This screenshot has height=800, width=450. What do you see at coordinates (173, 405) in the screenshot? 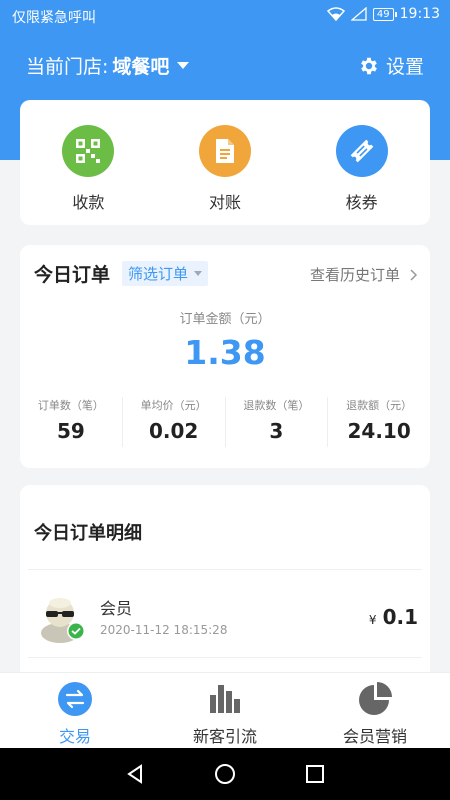
I see `stat-label: 单均价（元）` at bounding box center [173, 405].